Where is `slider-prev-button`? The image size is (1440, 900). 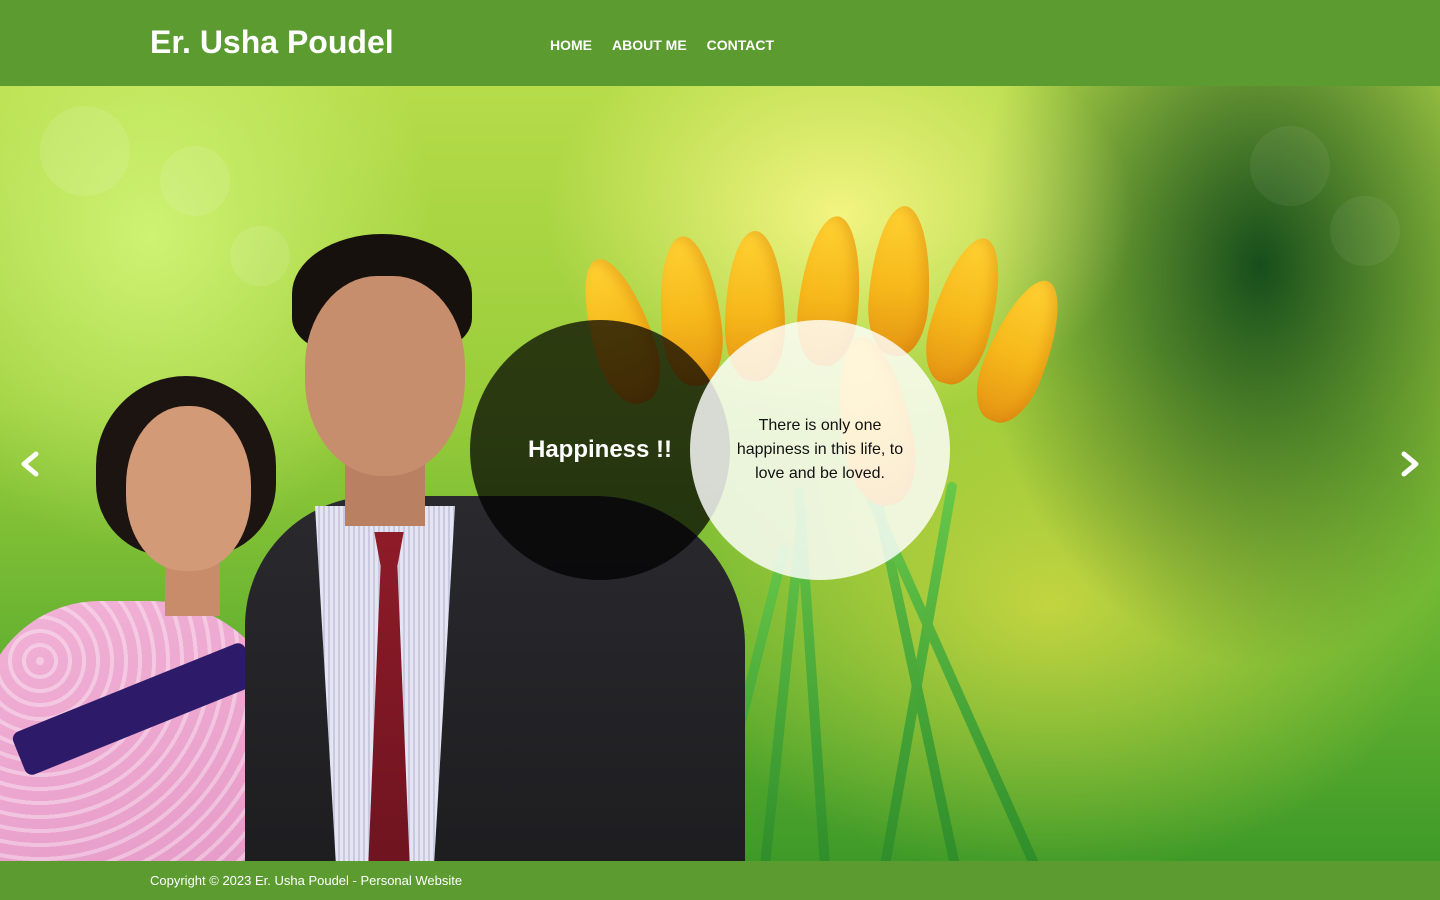 slider-prev-button is located at coordinates (30, 464).